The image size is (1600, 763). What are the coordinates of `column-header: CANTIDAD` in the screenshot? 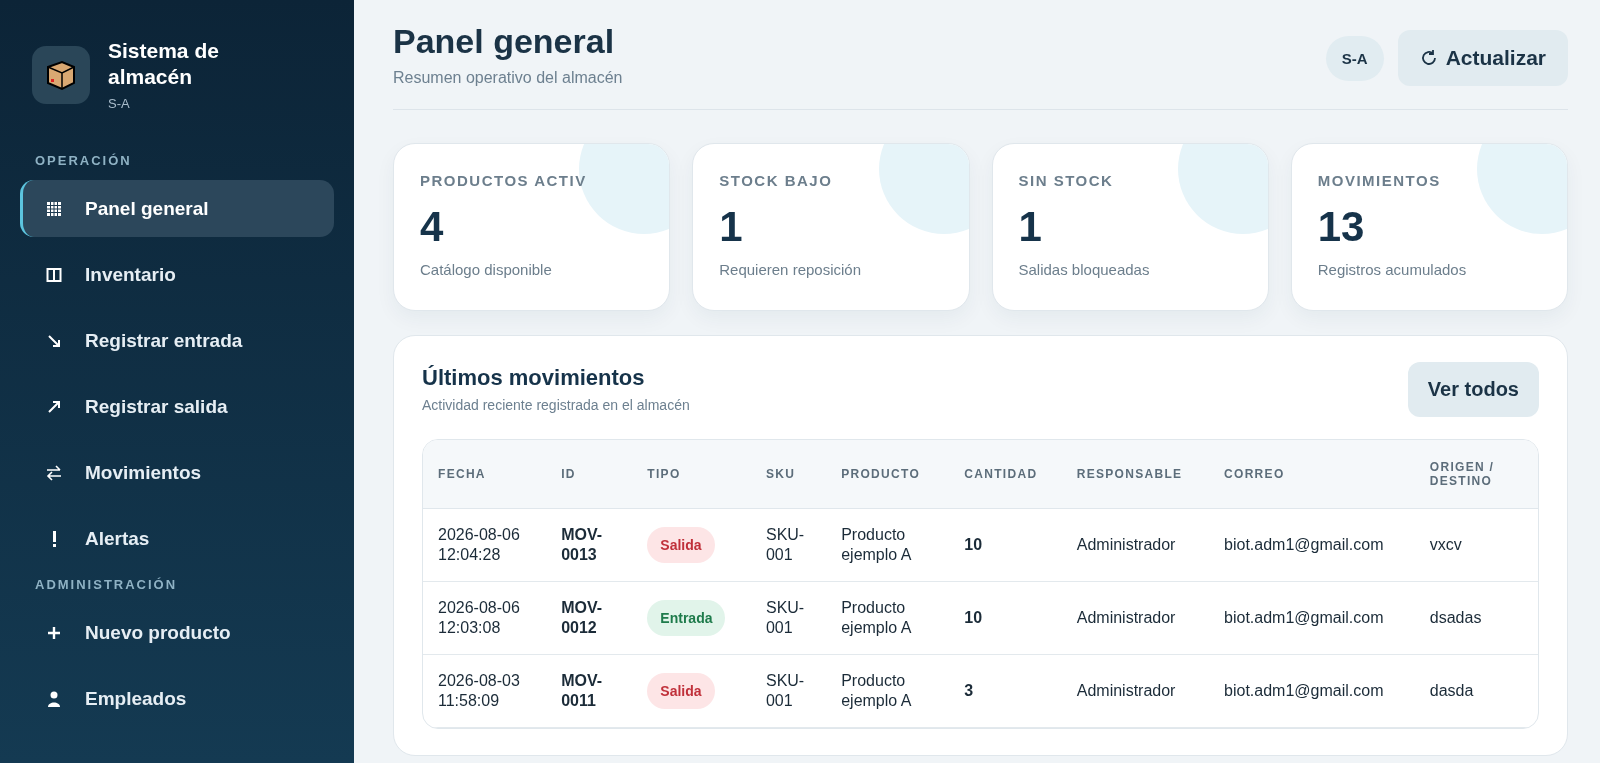 It's located at (1005, 474).